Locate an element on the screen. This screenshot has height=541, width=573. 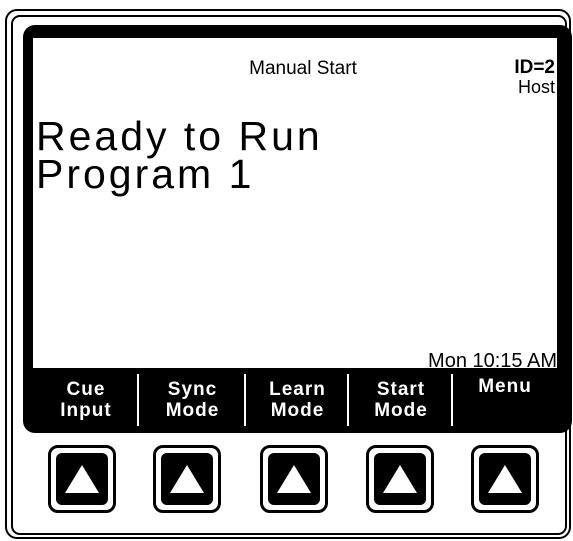
softkey-cue-input: Cue Input is located at coordinates (86, 400).